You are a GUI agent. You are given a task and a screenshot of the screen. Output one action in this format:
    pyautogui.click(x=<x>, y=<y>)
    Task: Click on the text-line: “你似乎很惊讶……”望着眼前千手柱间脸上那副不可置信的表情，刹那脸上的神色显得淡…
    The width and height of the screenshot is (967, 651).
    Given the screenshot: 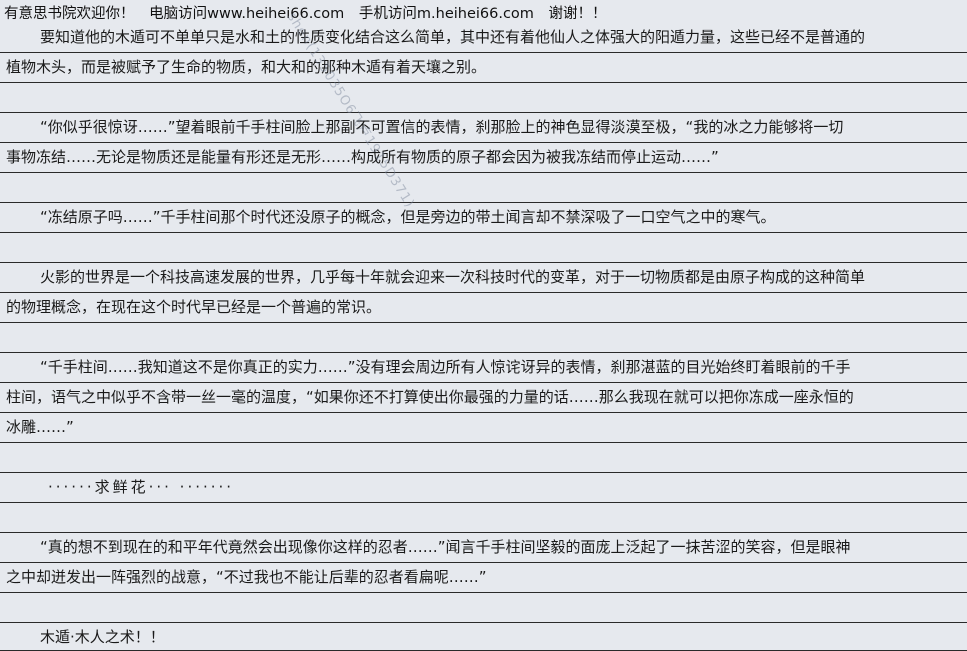 What is the action you would take?
    pyautogui.click(x=442, y=127)
    